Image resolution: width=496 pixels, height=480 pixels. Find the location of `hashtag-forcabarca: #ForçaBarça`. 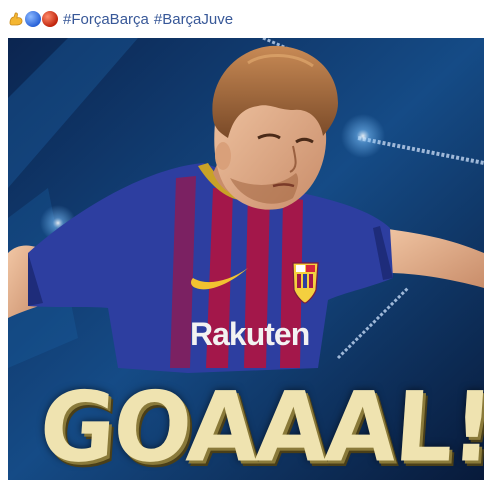

hashtag-forcabarca: #ForçaBarça is located at coordinates (106, 19).